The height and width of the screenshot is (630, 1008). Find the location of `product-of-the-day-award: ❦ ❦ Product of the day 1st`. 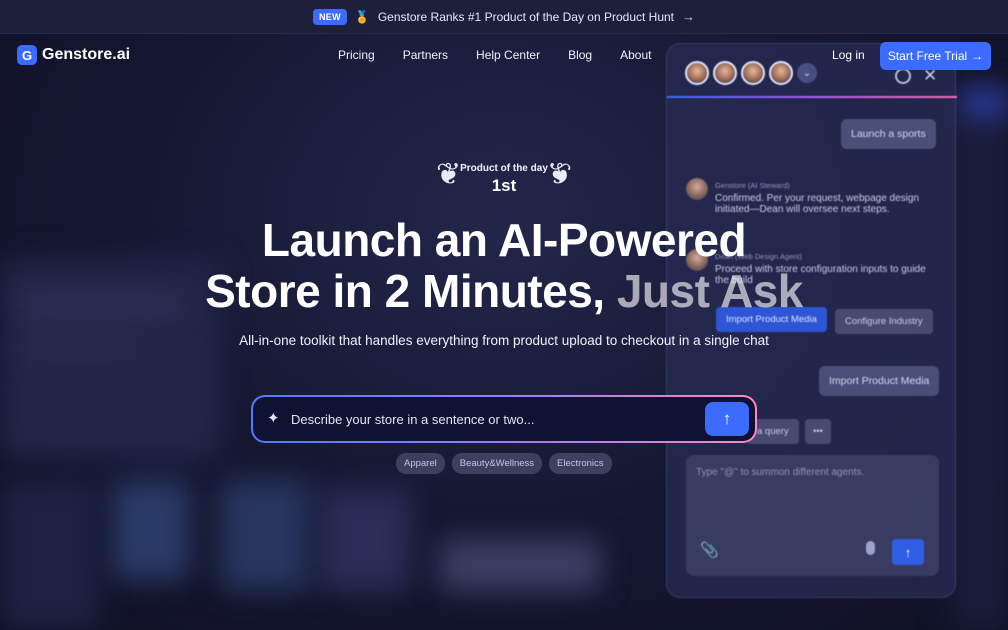

product-of-the-day-award: ❦ ❦ Product of the day 1st is located at coordinates (504, 178).